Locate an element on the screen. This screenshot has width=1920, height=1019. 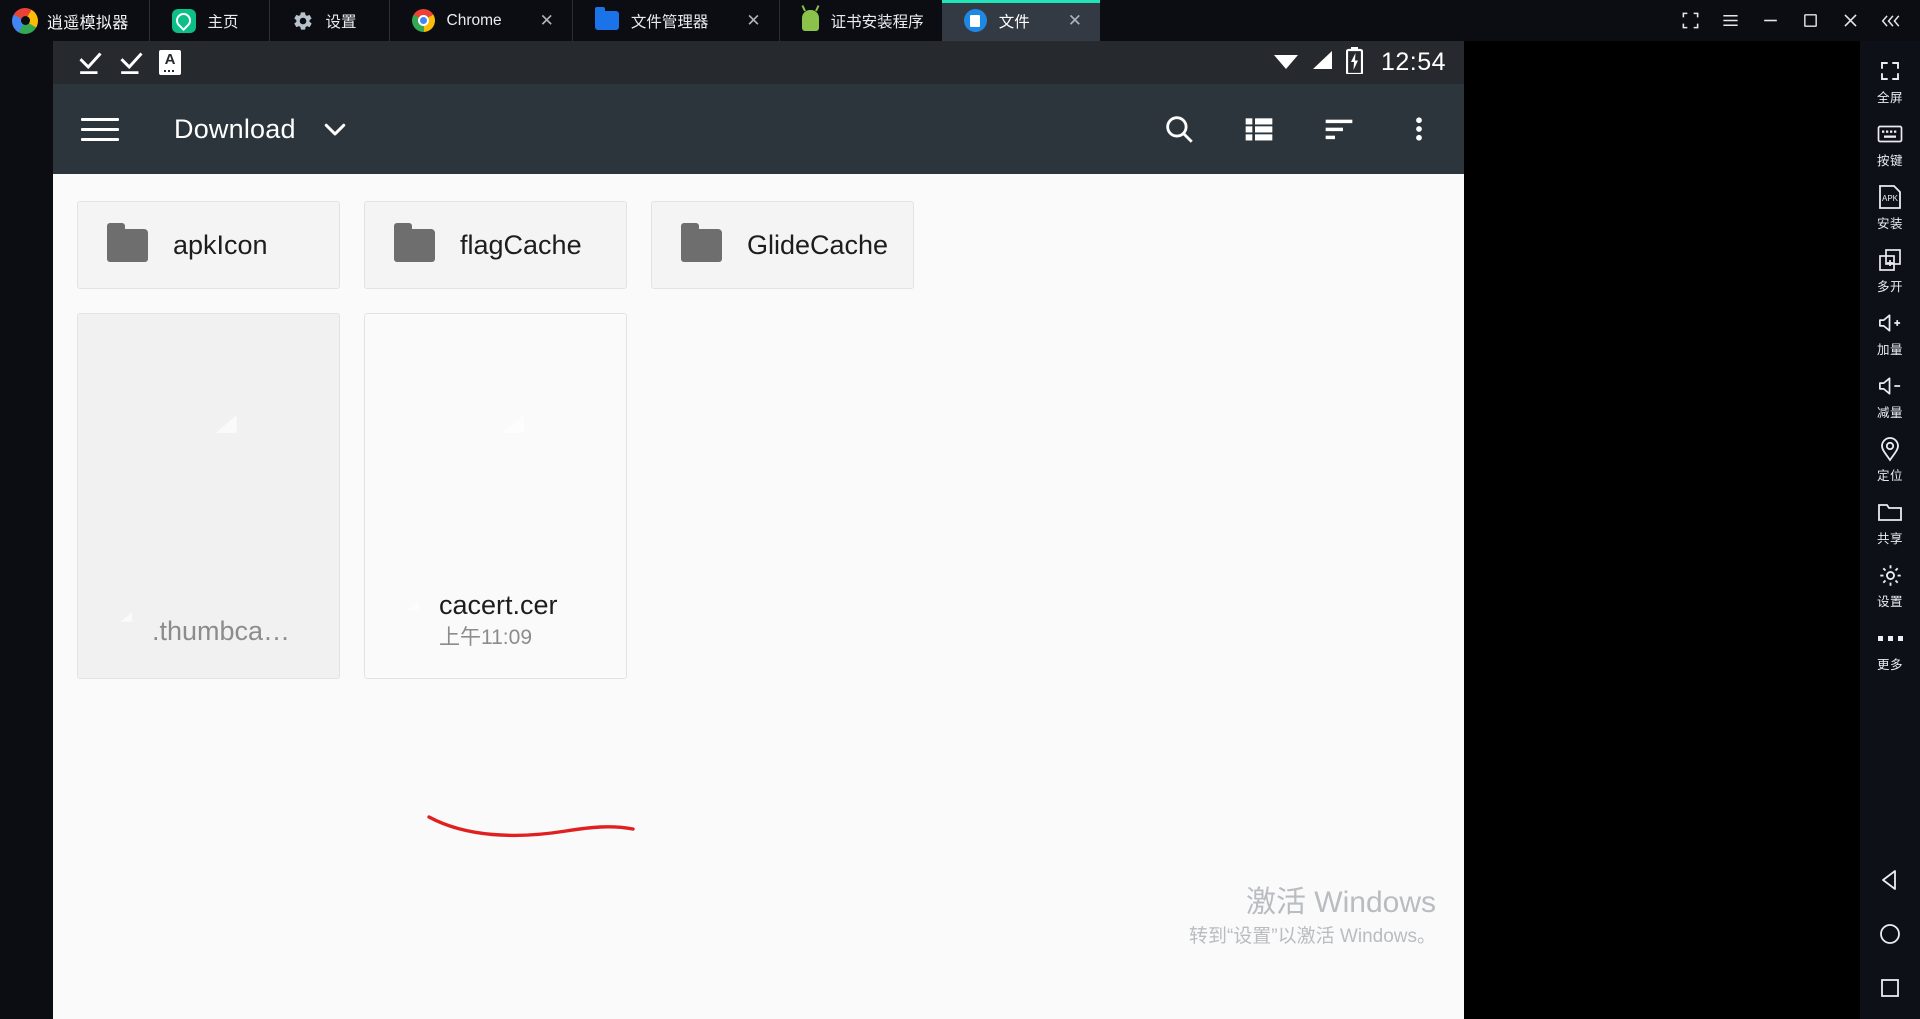
folder-name: GlideCache is located at coordinates (818, 244).